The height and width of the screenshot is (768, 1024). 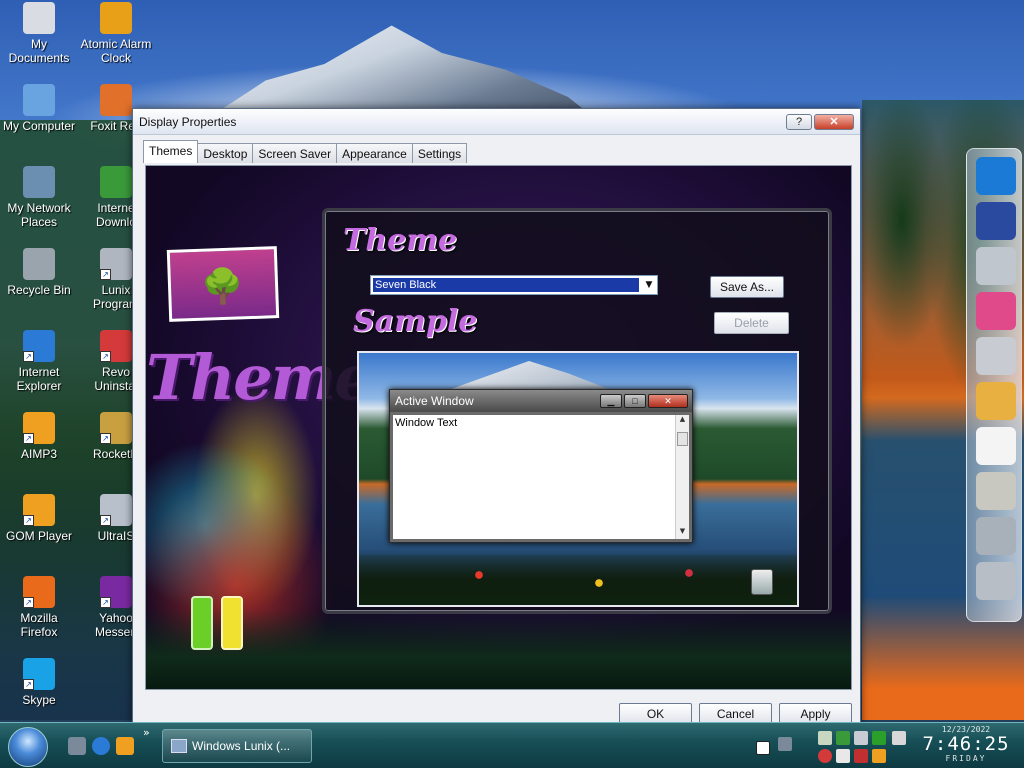 I want to click on desktop-icon: Atomic Alarm Clock, so click(x=116, y=33).